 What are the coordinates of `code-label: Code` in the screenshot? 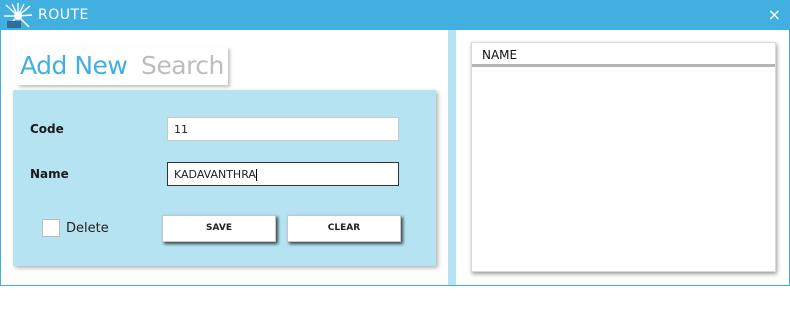 It's located at (47, 129).